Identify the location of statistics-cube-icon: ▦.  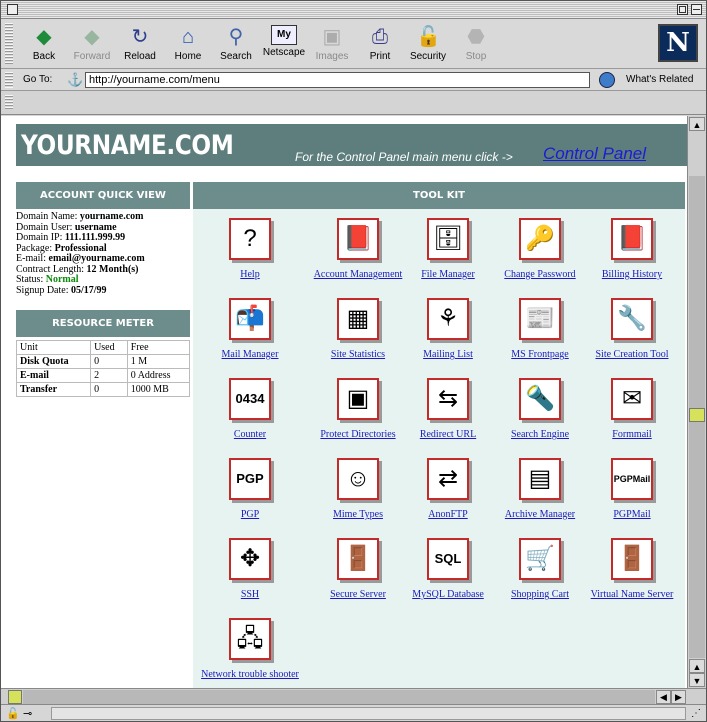
(358, 319).